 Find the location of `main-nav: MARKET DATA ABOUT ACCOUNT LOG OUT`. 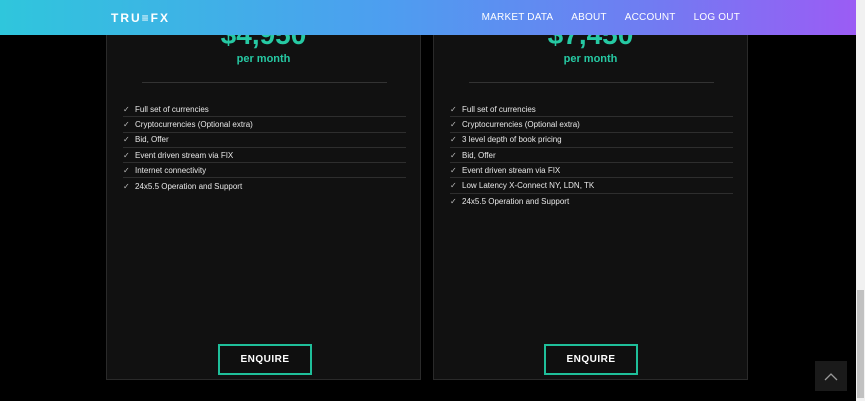

main-nav: MARKET DATA ABOUT ACCOUNT LOG OUT is located at coordinates (602, 17).